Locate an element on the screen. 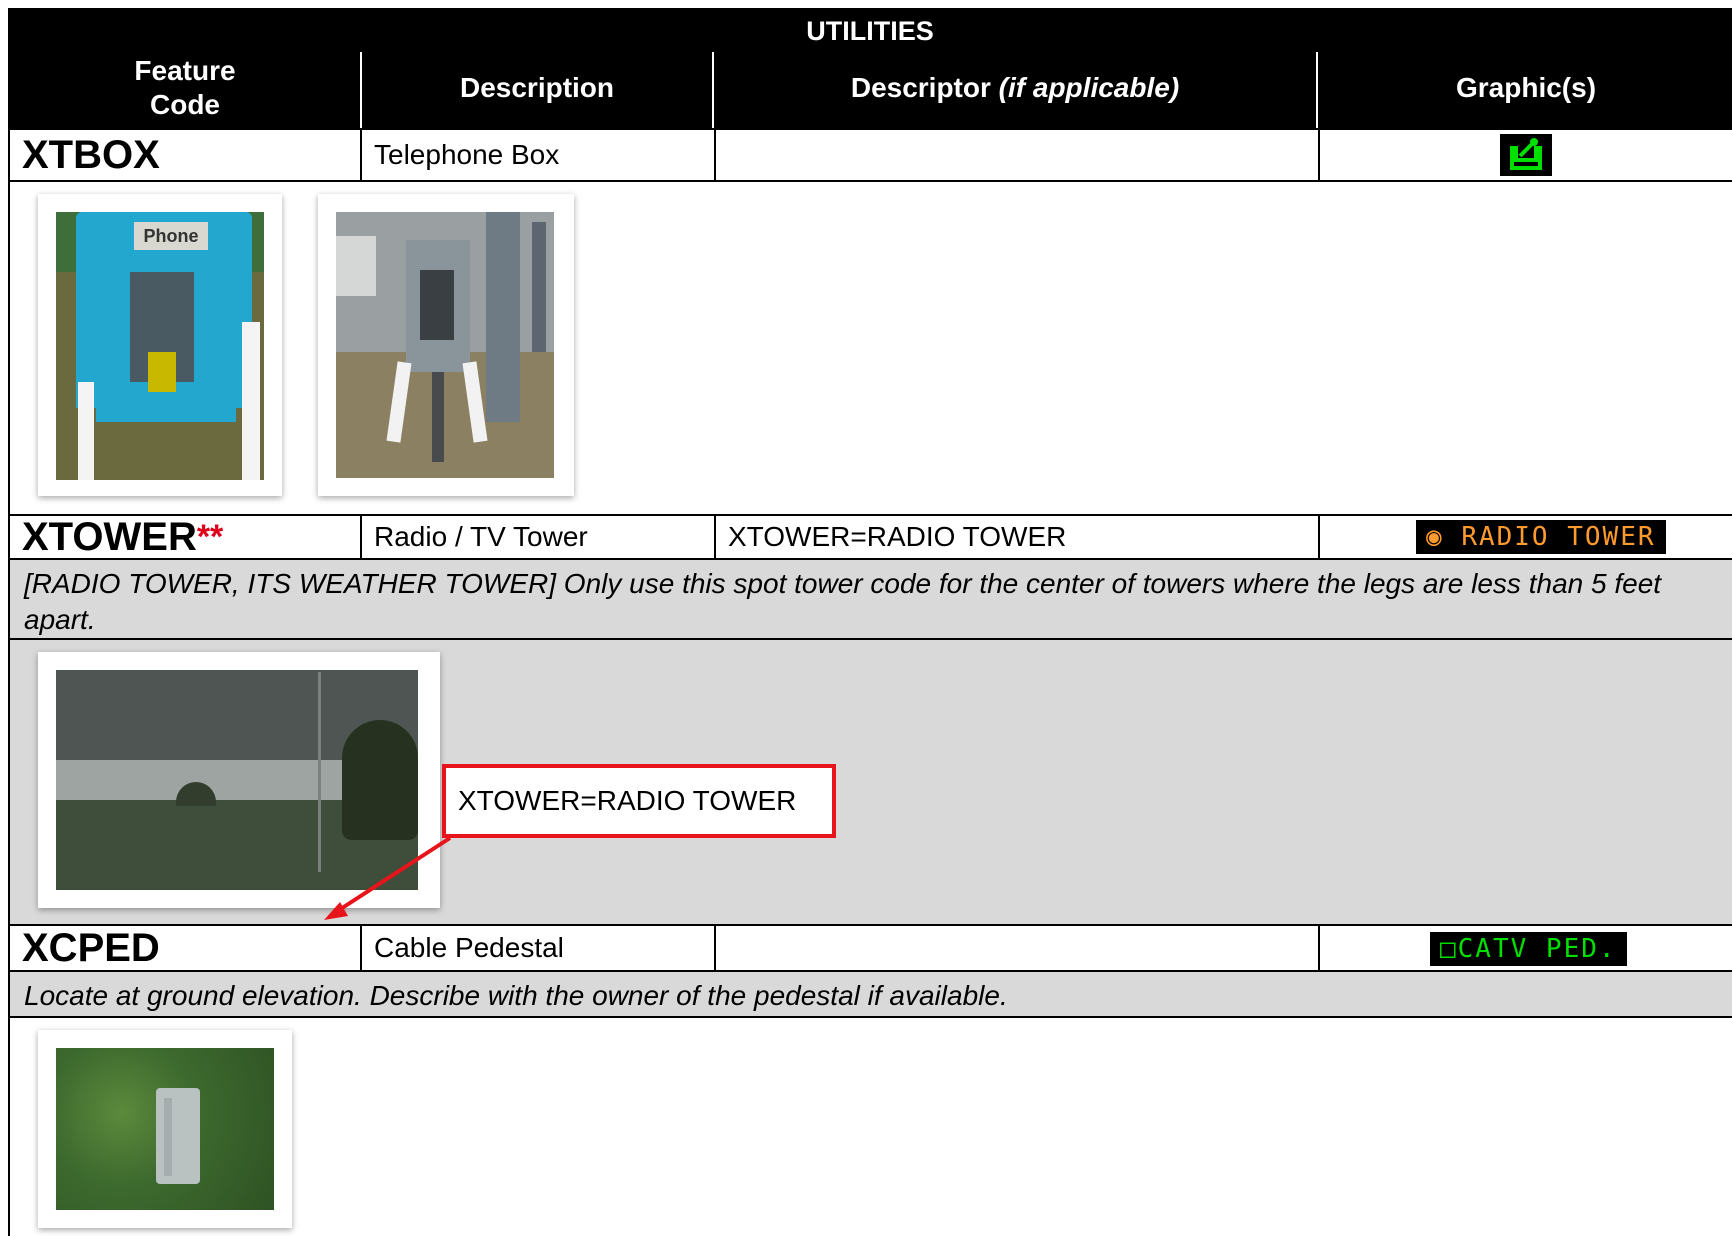 This screenshot has height=1236, width=1732. header-description: Description is located at coordinates (537, 87).